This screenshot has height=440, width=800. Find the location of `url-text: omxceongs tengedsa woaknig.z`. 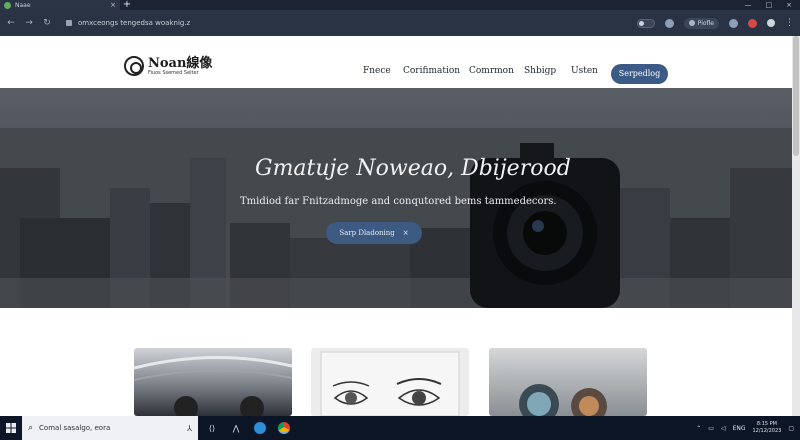

url-text: omxceongs tengedsa woaknig.z is located at coordinates (134, 23).